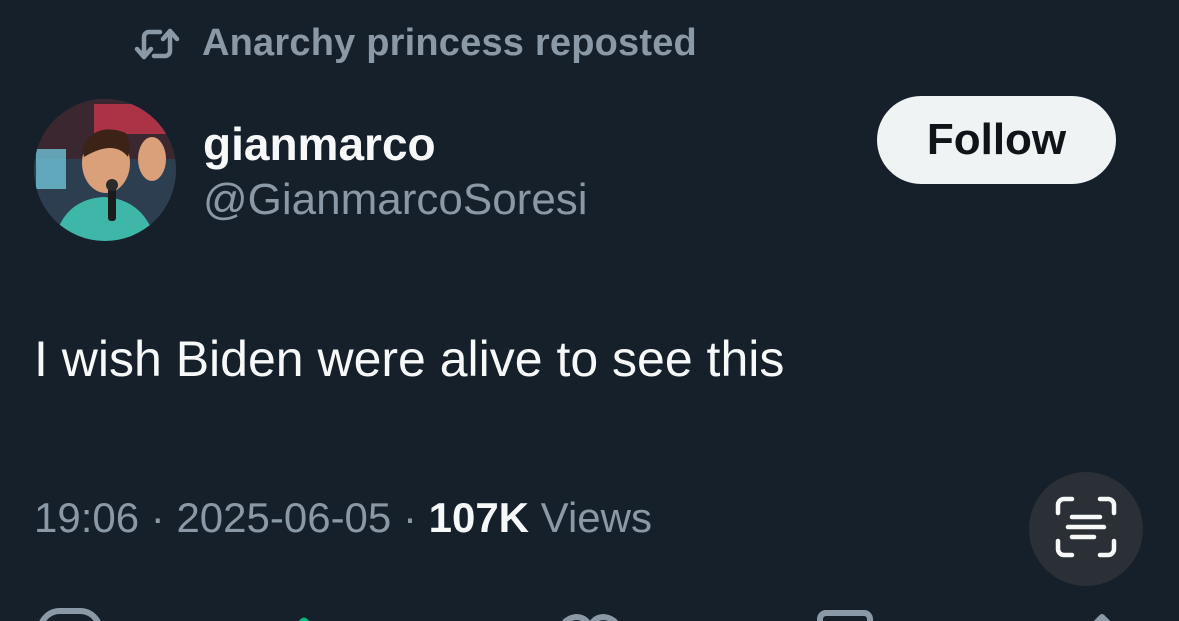 The height and width of the screenshot is (621, 1179). Describe the element at coordinates (846, 613) in the screenshot. I see `bookmark-icon` at that location.